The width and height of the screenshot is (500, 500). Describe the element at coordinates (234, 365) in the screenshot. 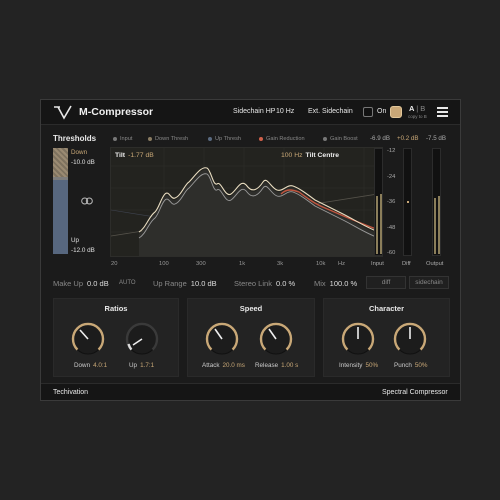

I see `attack-value: 20.0 ms` at that location.